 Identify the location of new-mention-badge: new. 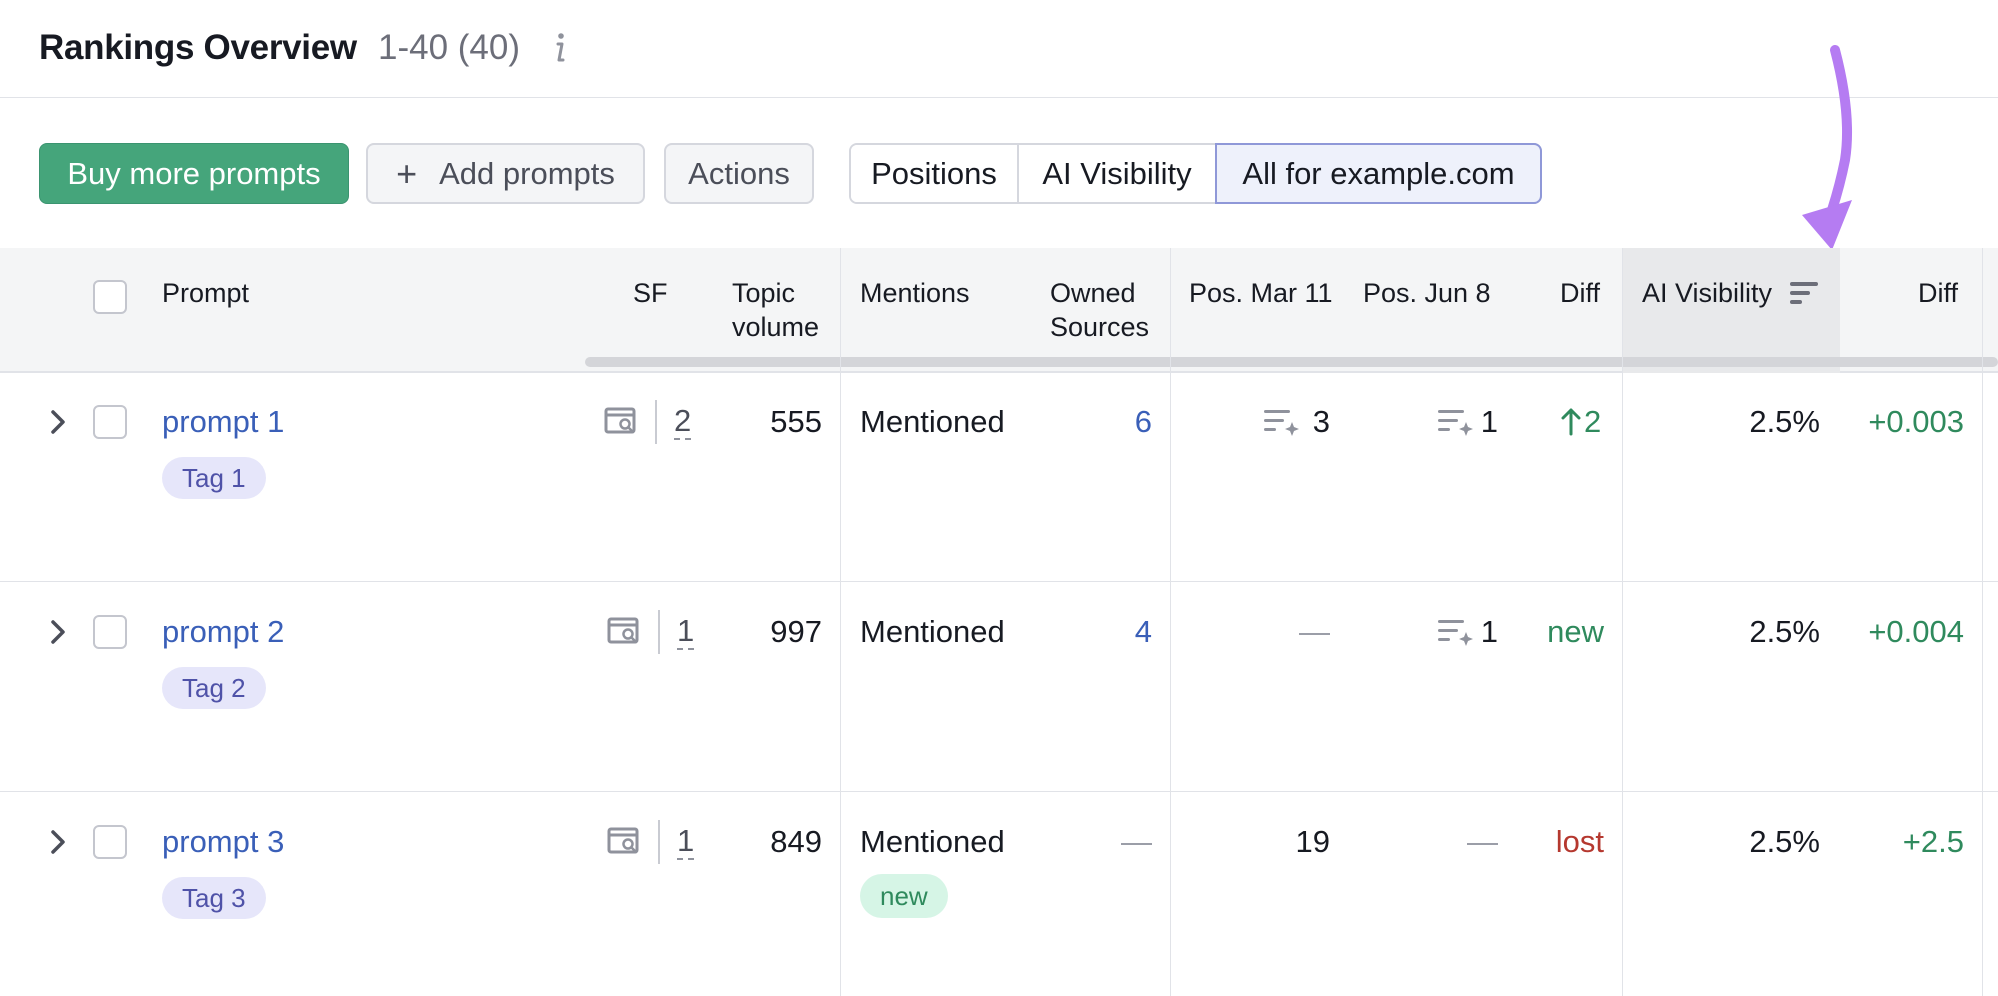
(904, 896).